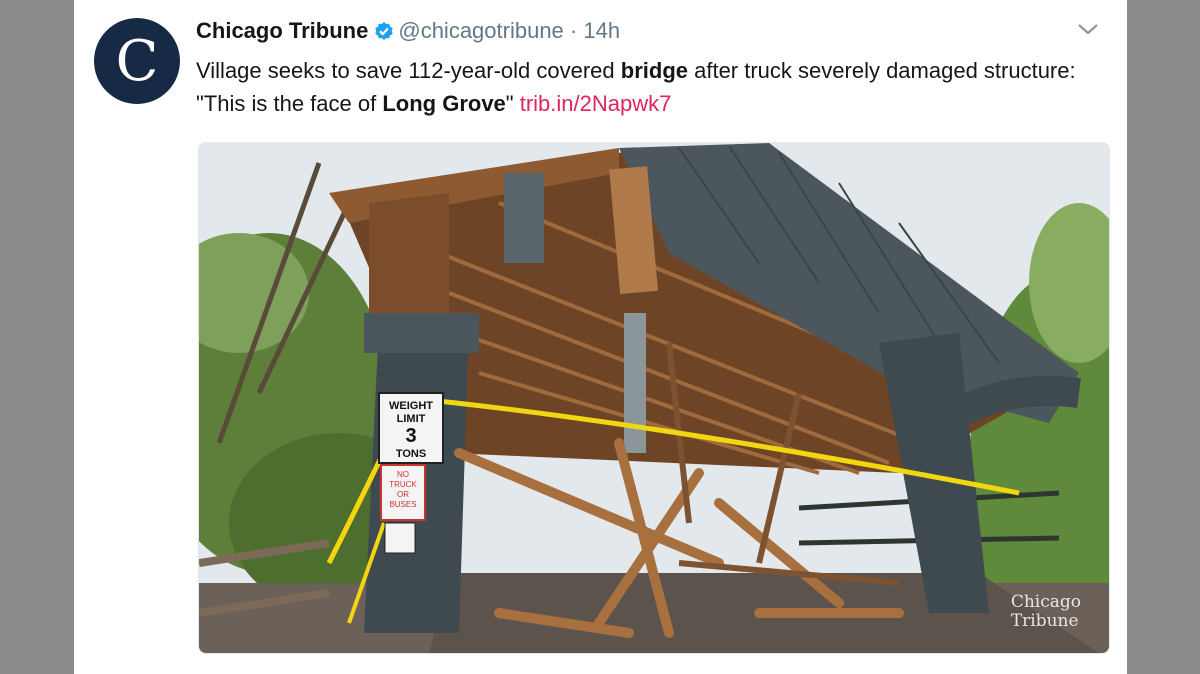  I want to click on tweet-header: Chicago Tribune @chicagotribune · 14h, so click(646, 33).